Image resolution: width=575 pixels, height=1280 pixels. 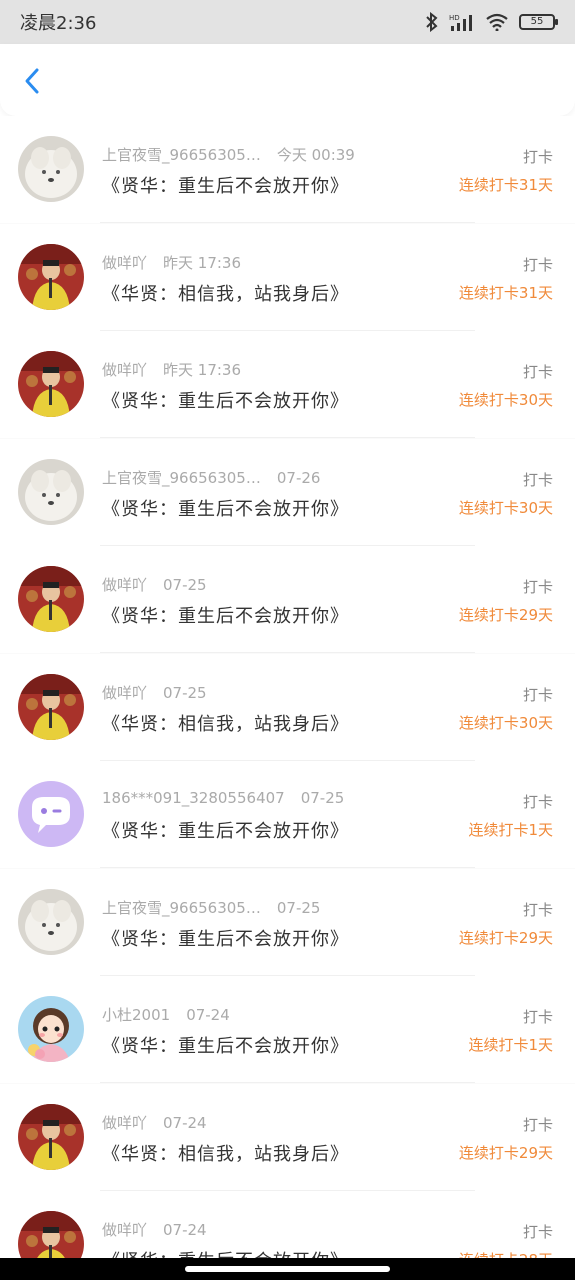 What do you see at coordinates (287, 384) in the screenshot?
I see `checkin-row: 做咩吖 昨天 17:36 《贤华：重生后不会放开你》 打卡连续打卡30天` at bounding box center [287, 384].